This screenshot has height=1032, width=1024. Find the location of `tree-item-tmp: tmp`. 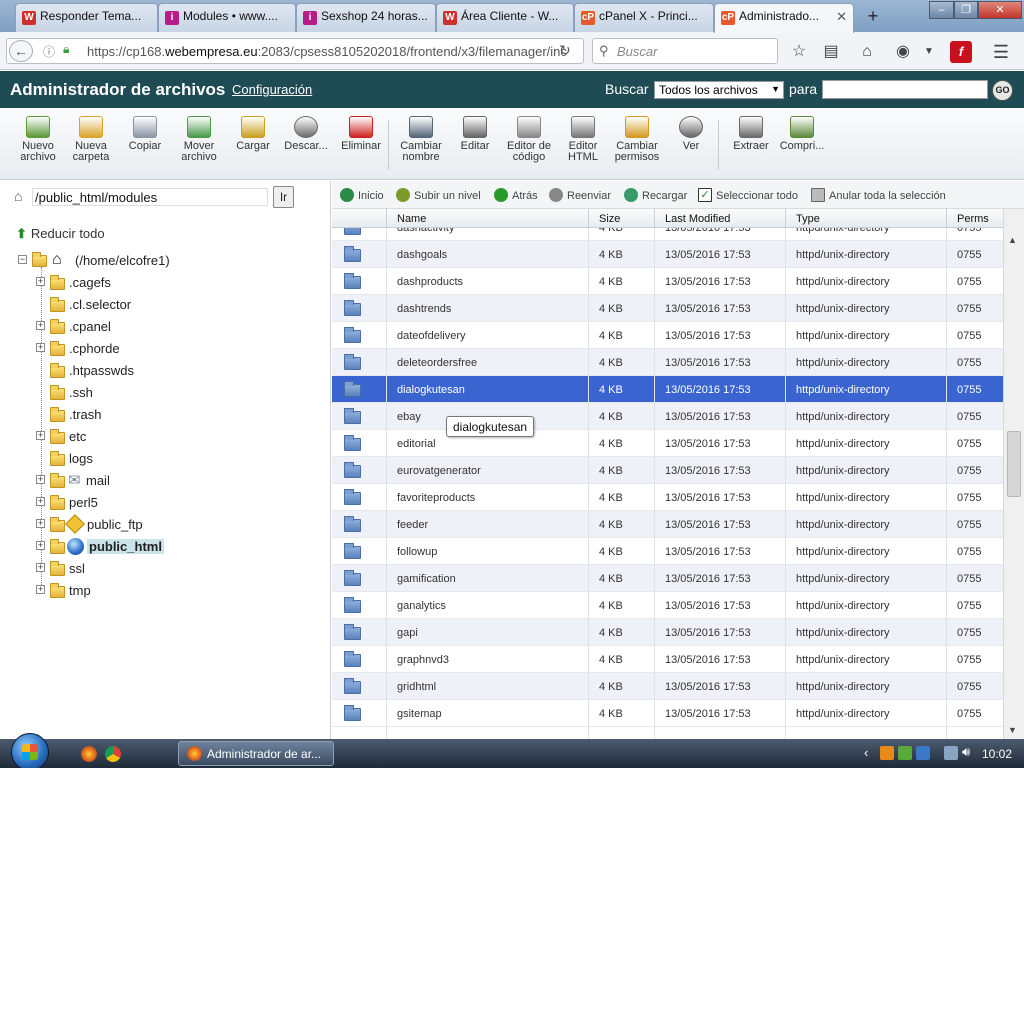

tree-item-tmp: tmp is located at coordinates (80, 590).